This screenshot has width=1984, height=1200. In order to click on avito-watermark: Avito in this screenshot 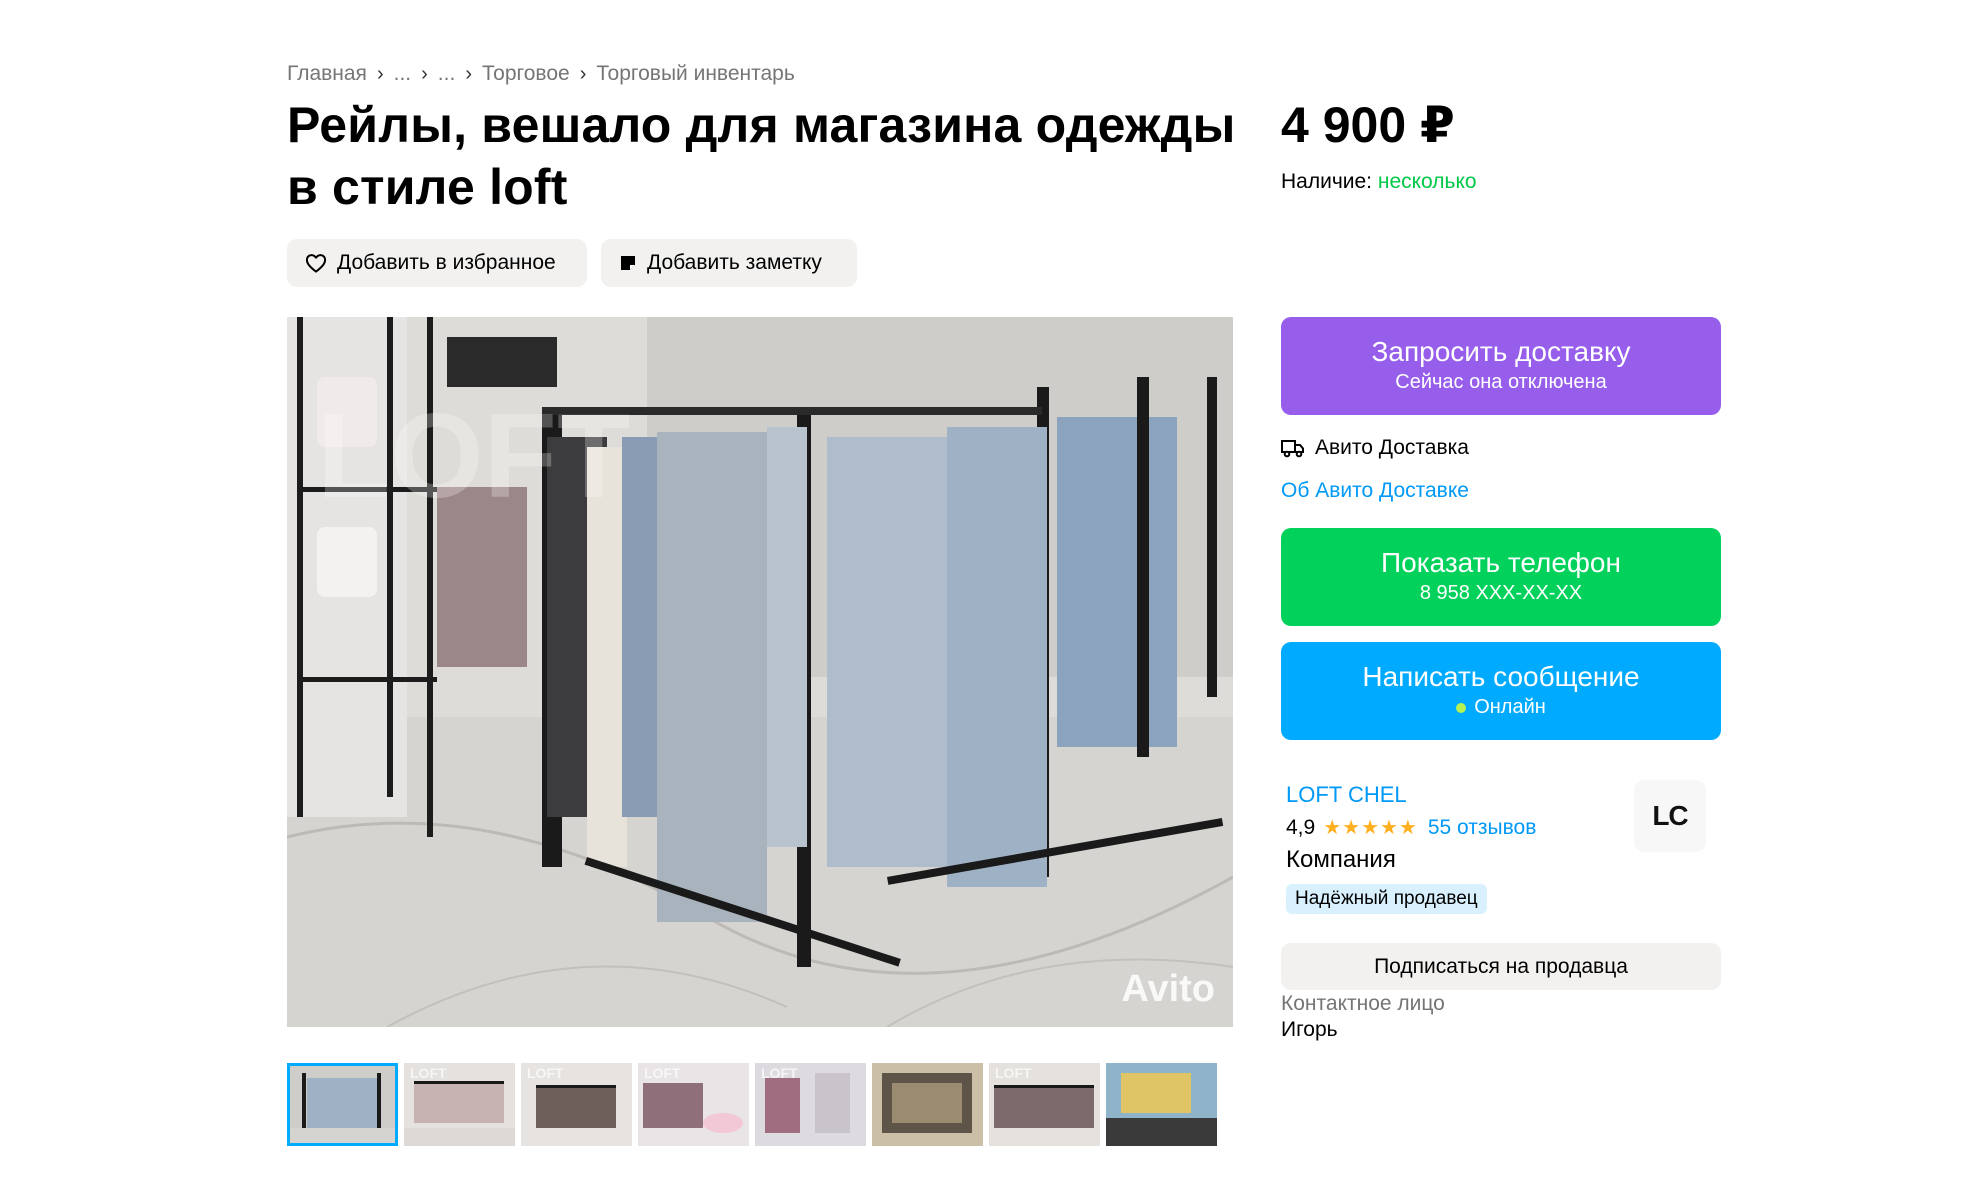, I will do `click(1168, 989)`.